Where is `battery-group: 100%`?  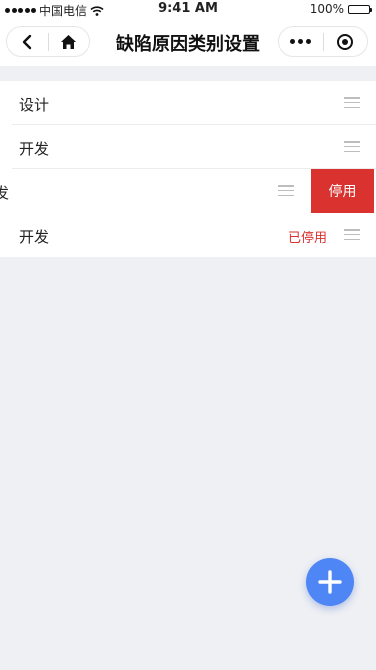 battery-group: 100% is located at coordinates (340, 9).